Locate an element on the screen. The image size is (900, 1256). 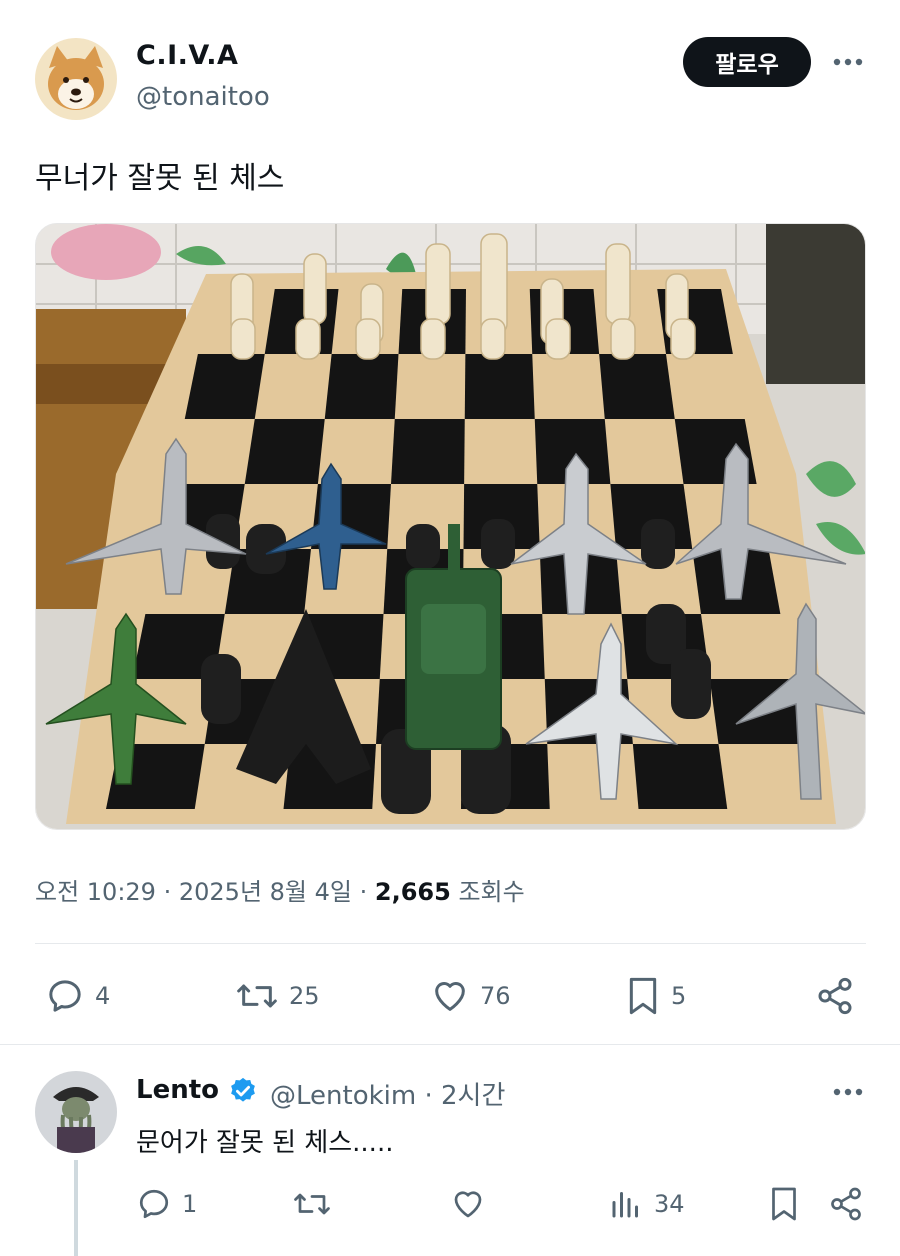
reply-author-meta: @Lentokim · 2시간 is located at coordinates (387, 1093).